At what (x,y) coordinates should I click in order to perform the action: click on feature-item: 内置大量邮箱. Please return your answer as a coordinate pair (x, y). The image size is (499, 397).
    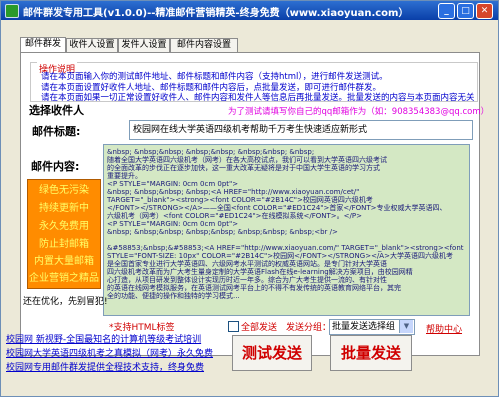
    Looking at the image, I should click on (64, 261).